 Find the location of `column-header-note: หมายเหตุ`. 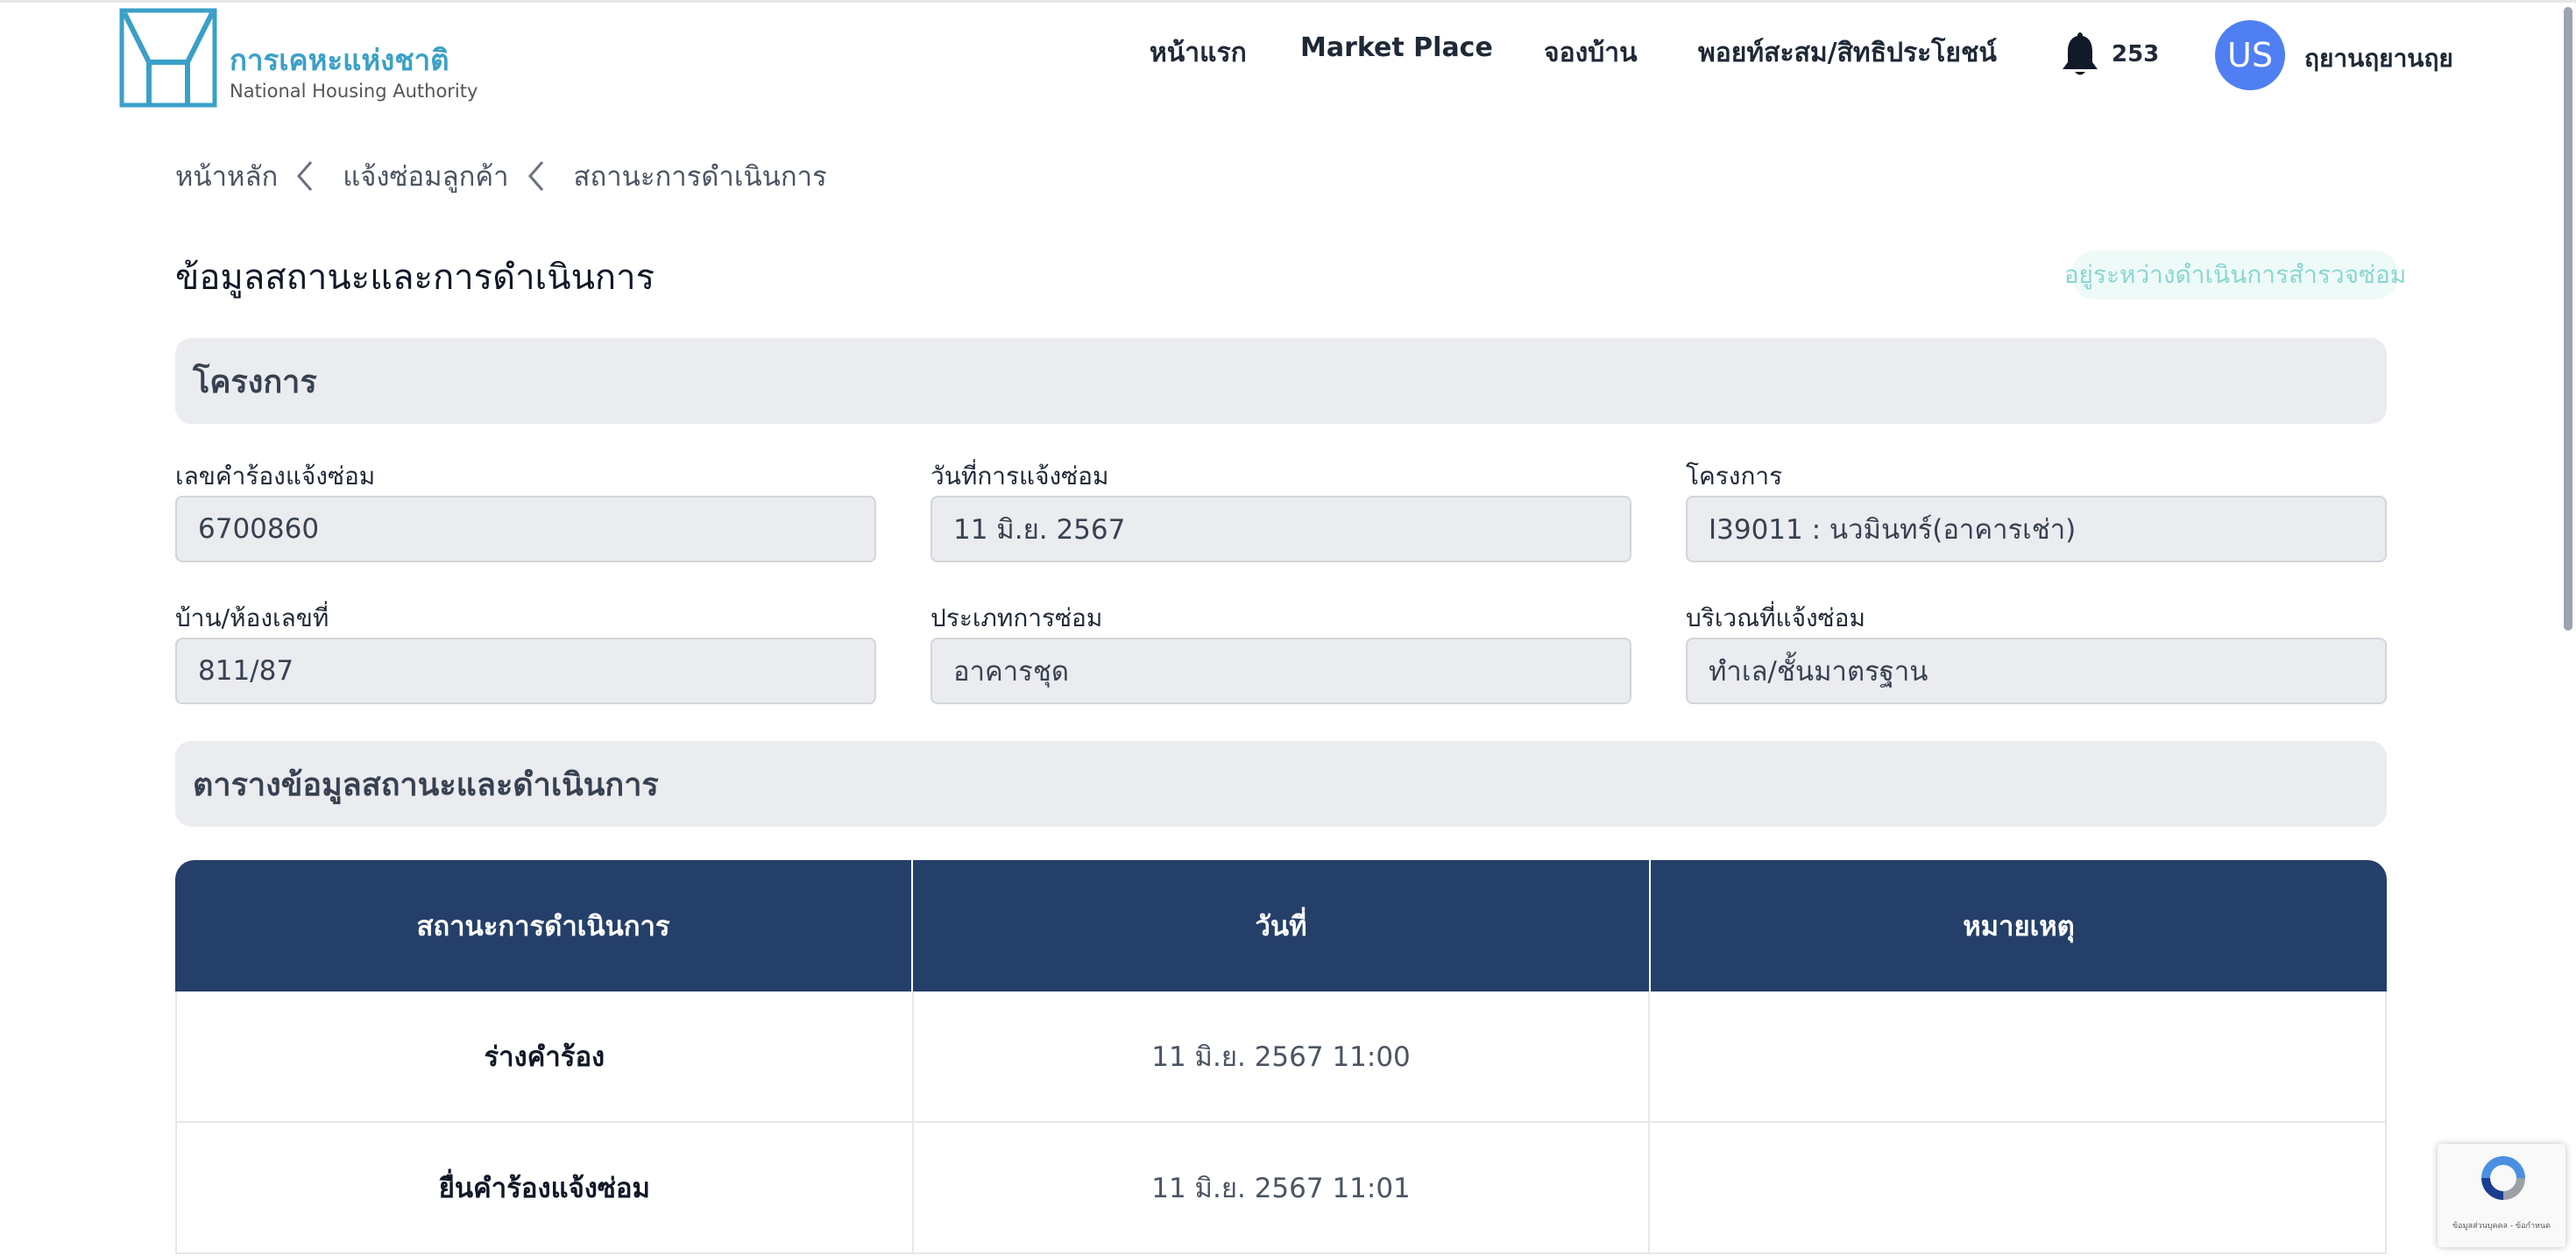

column-header-note: หมายเหตุ is located at coordinates (2019, 926).